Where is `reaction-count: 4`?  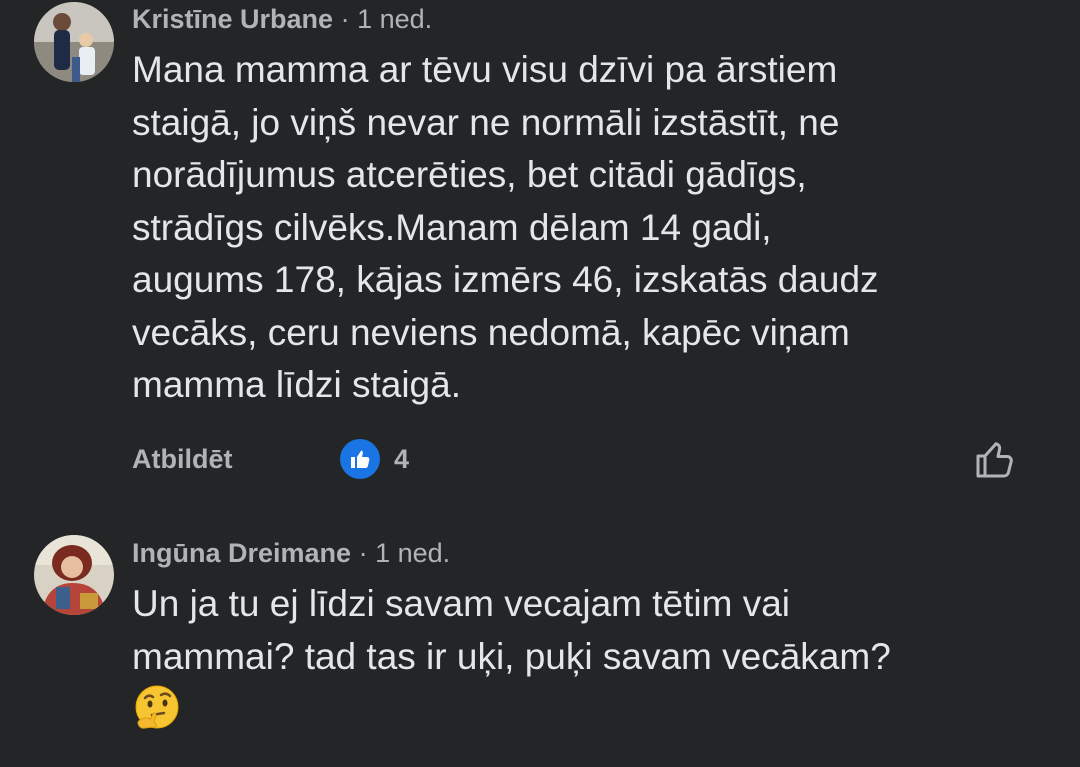 reaction-count: 4 is located at coordinates (402, 458).